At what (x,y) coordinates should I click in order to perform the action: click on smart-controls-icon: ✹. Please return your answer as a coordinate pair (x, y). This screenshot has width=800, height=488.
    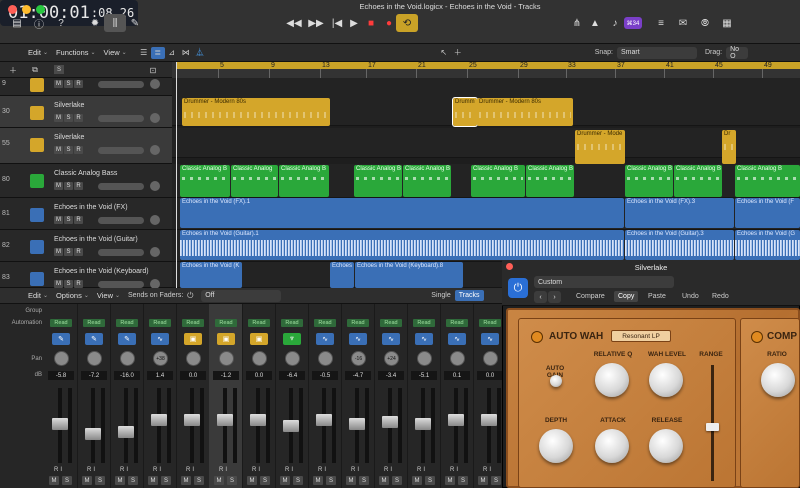
    Looking at the image, I should click on (95, 23).